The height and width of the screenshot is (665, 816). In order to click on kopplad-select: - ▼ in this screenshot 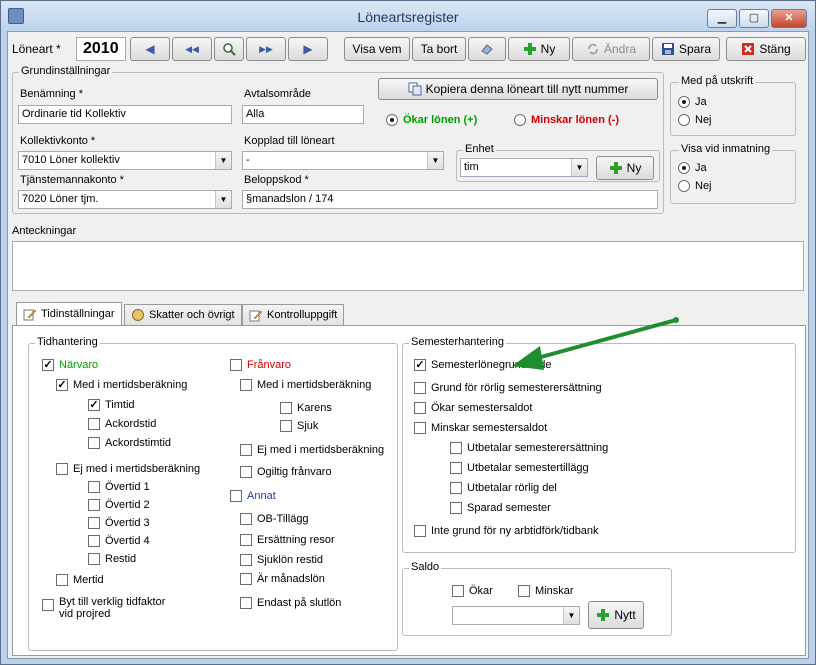, I will do `click(343, 160)`.